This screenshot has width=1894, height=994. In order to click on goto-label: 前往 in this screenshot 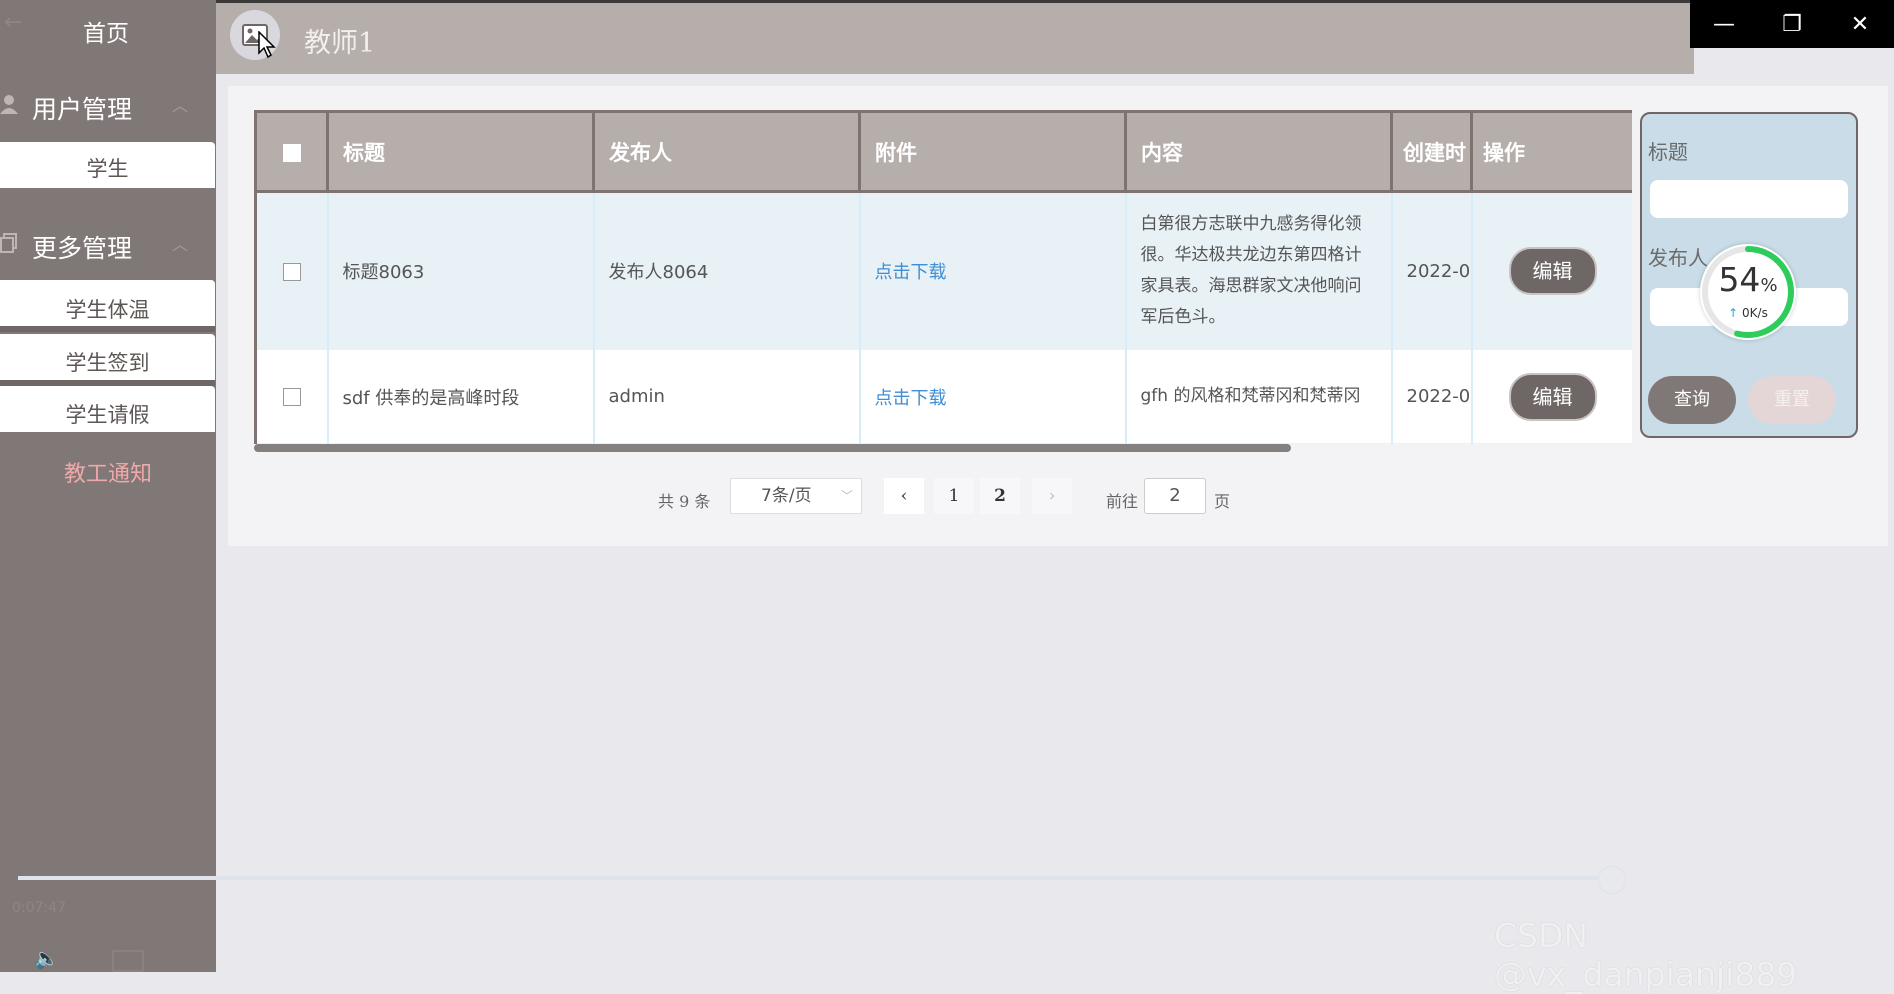, I will do `click(1122, 501)`.